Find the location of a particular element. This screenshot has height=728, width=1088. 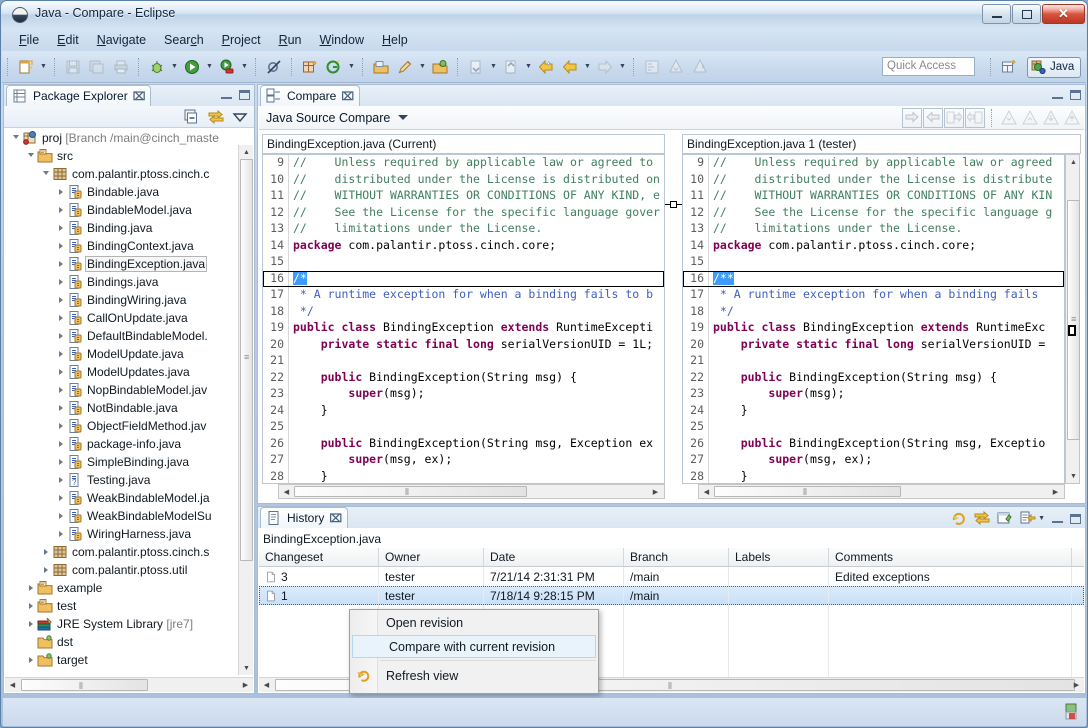

tree-item: ModelUpdate.java is located at coordinates (129, 354).